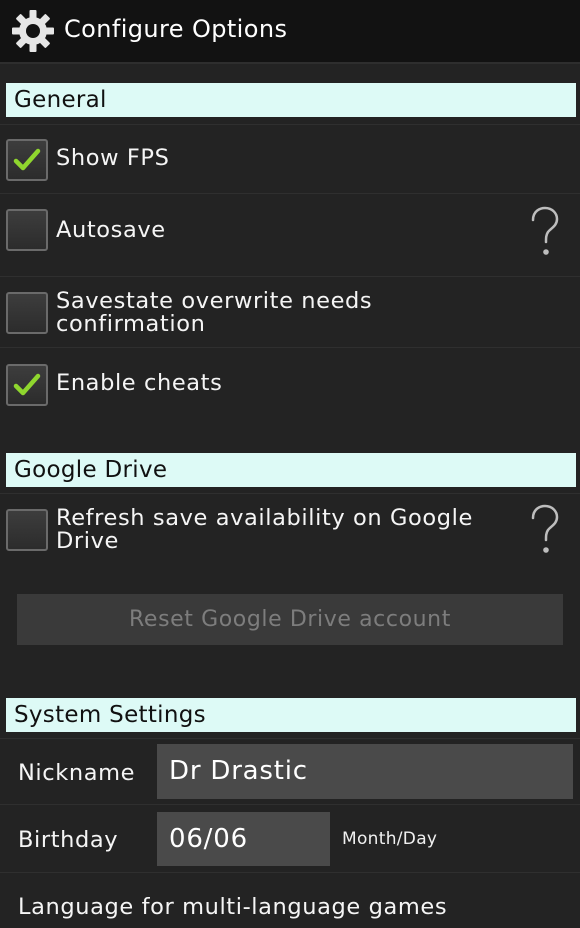 This screenshot has width=580, height=928. I want to click on enable-cheats-checkbox, so click(27, 385).